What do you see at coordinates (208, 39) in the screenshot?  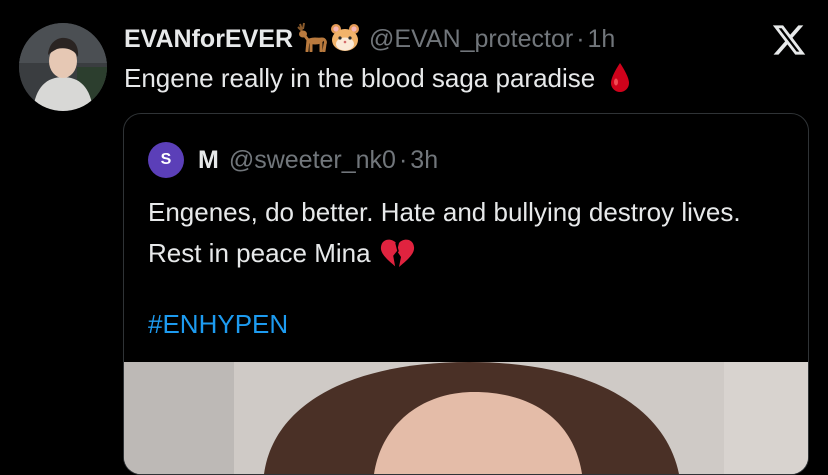 I see `author-display-name: EVANforEVER` at bounding box center [208, 39].